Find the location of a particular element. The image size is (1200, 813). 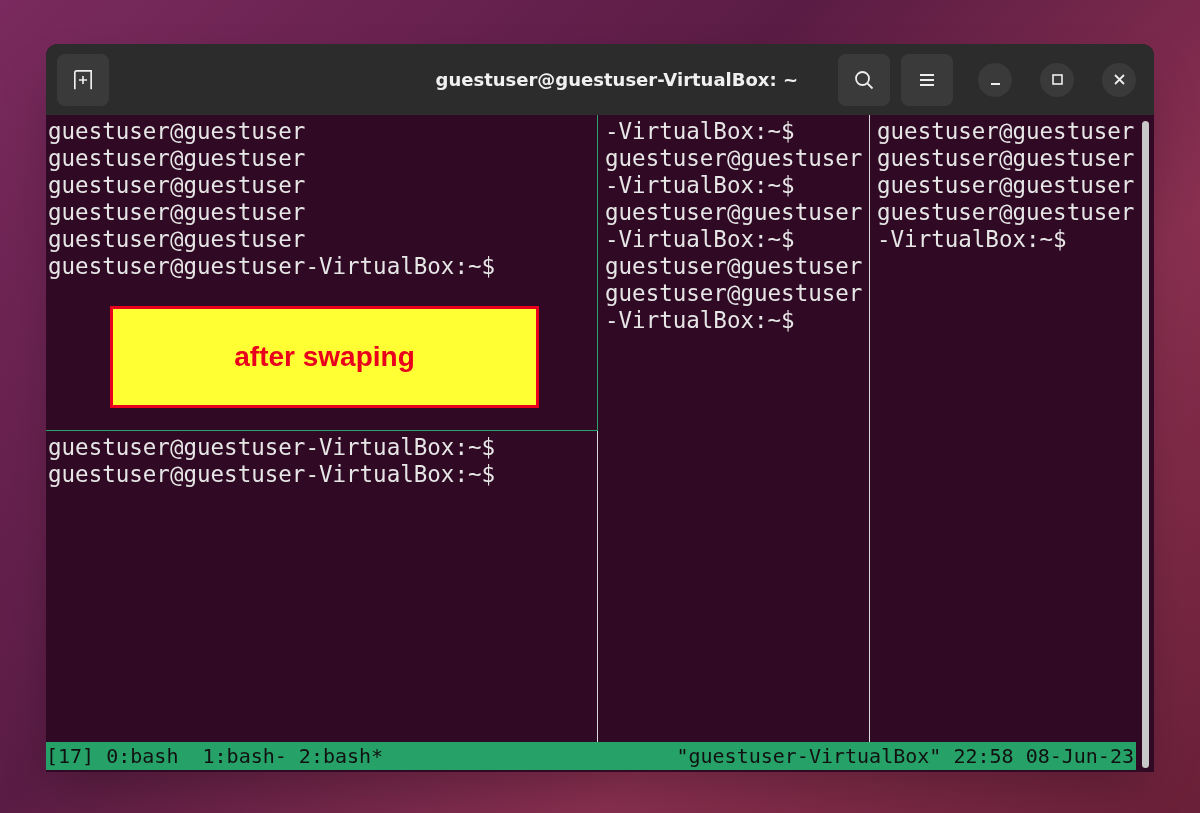

maximize-button is located at coordinates (1057, 79).